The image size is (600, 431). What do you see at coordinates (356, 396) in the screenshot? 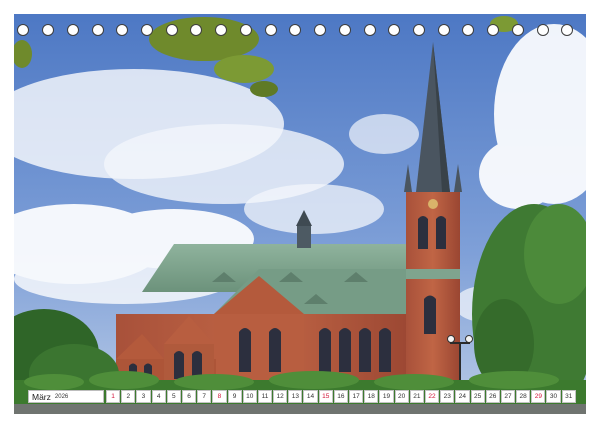
I see `day-cell: 17` at bounding box center [356, 396].